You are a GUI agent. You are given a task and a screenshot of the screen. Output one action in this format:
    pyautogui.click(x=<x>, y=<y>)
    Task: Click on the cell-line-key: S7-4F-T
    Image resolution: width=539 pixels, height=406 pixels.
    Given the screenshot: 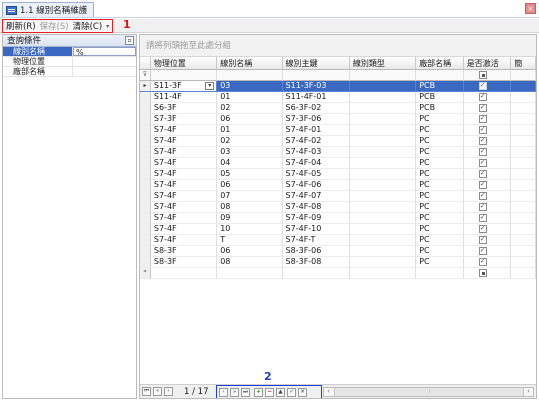 What is the action you would take?
    pyautogui.click(x=316, y=240)
    